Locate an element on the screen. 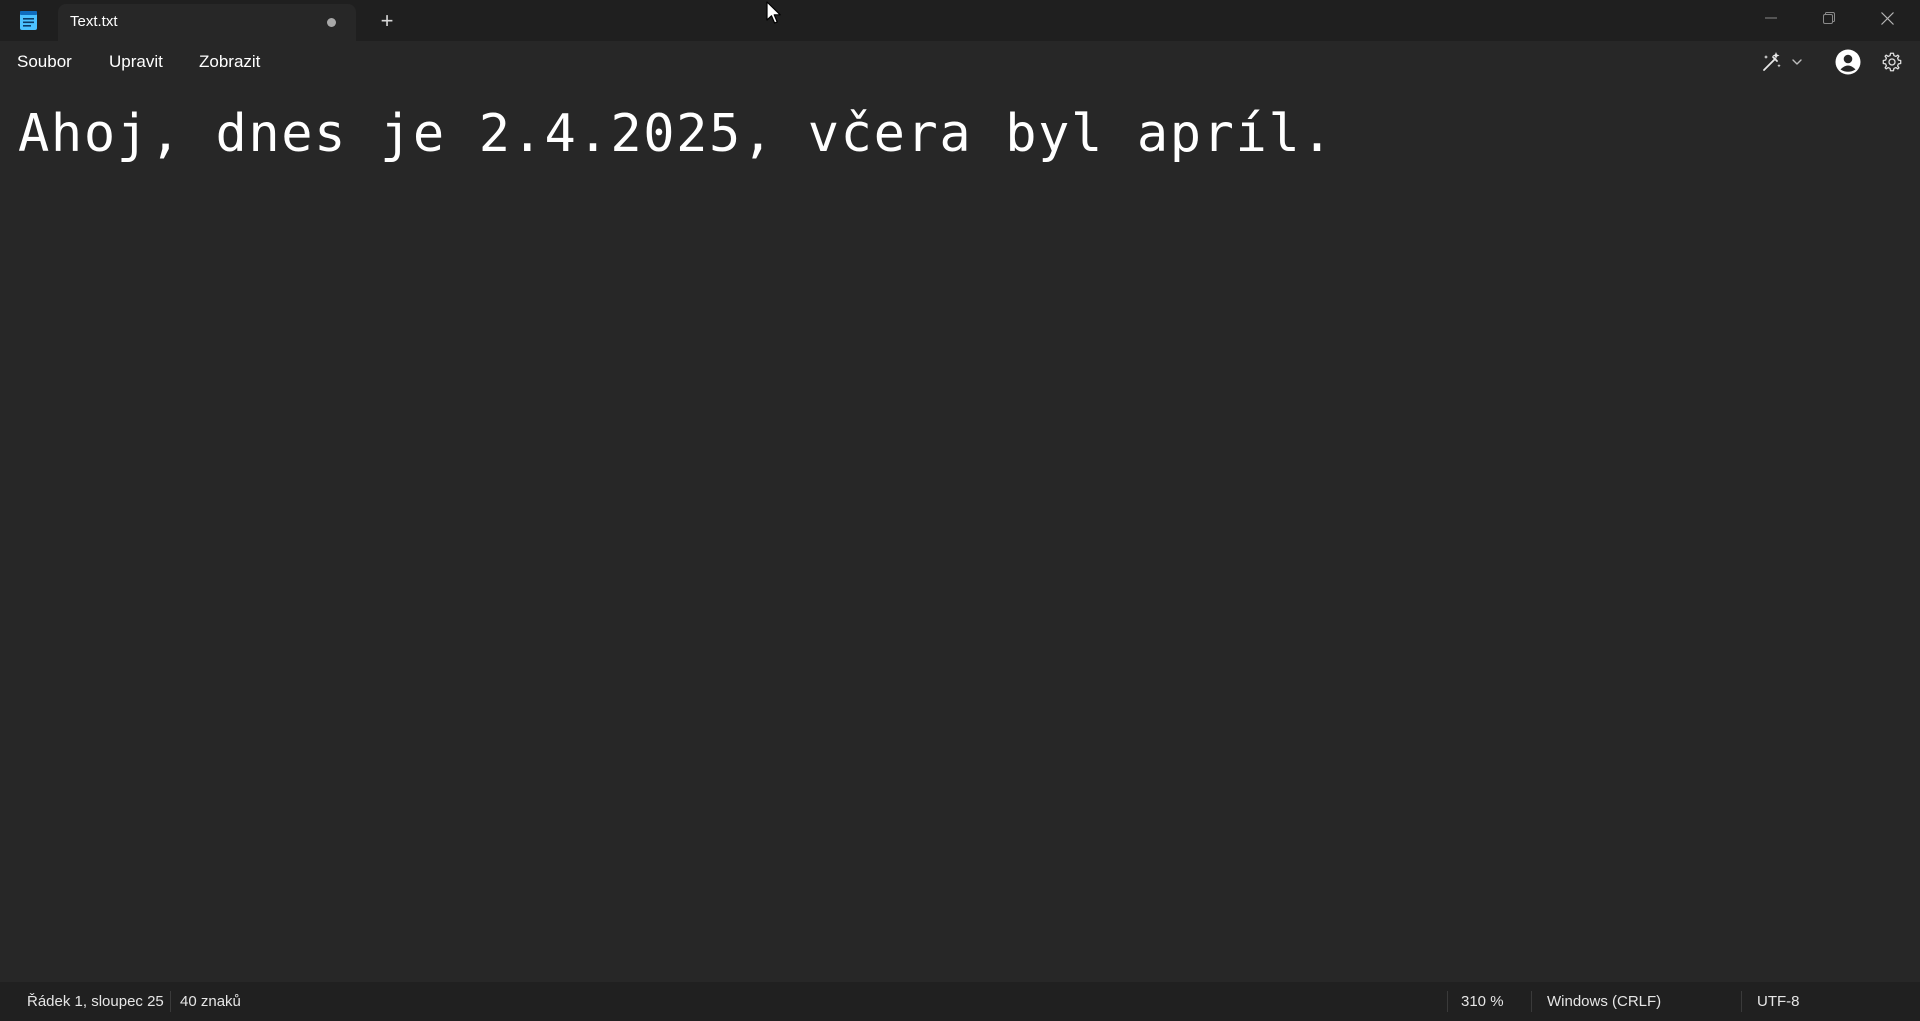 The height and width of the screenshot is (1021, 1920). gear-icon is located at coordinates (1892, 62).